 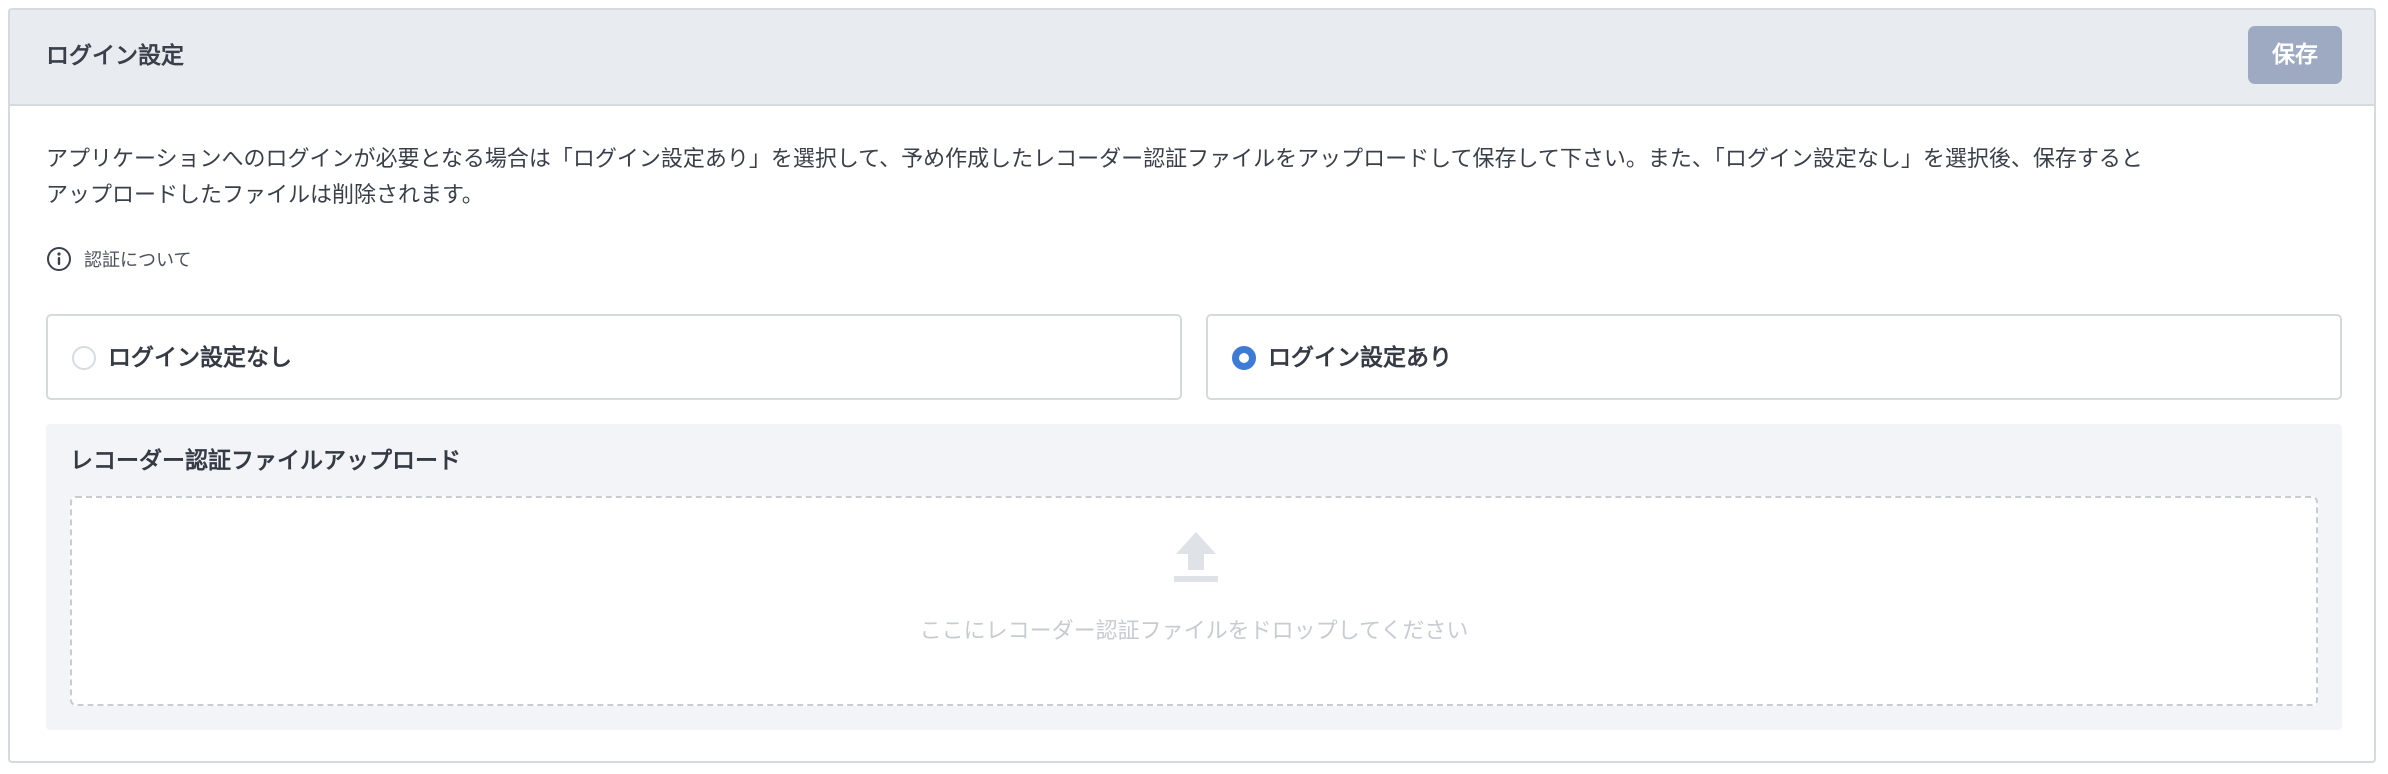 I want to click on radio-label-no-login: ログイン設定なし, so click(x=200, y=358).